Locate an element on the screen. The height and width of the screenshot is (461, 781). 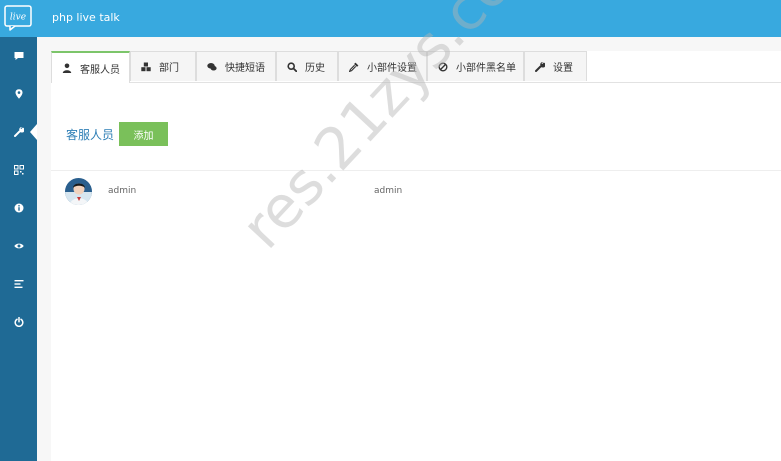
live-logo-icon: live is located at coordinates (18, 18).